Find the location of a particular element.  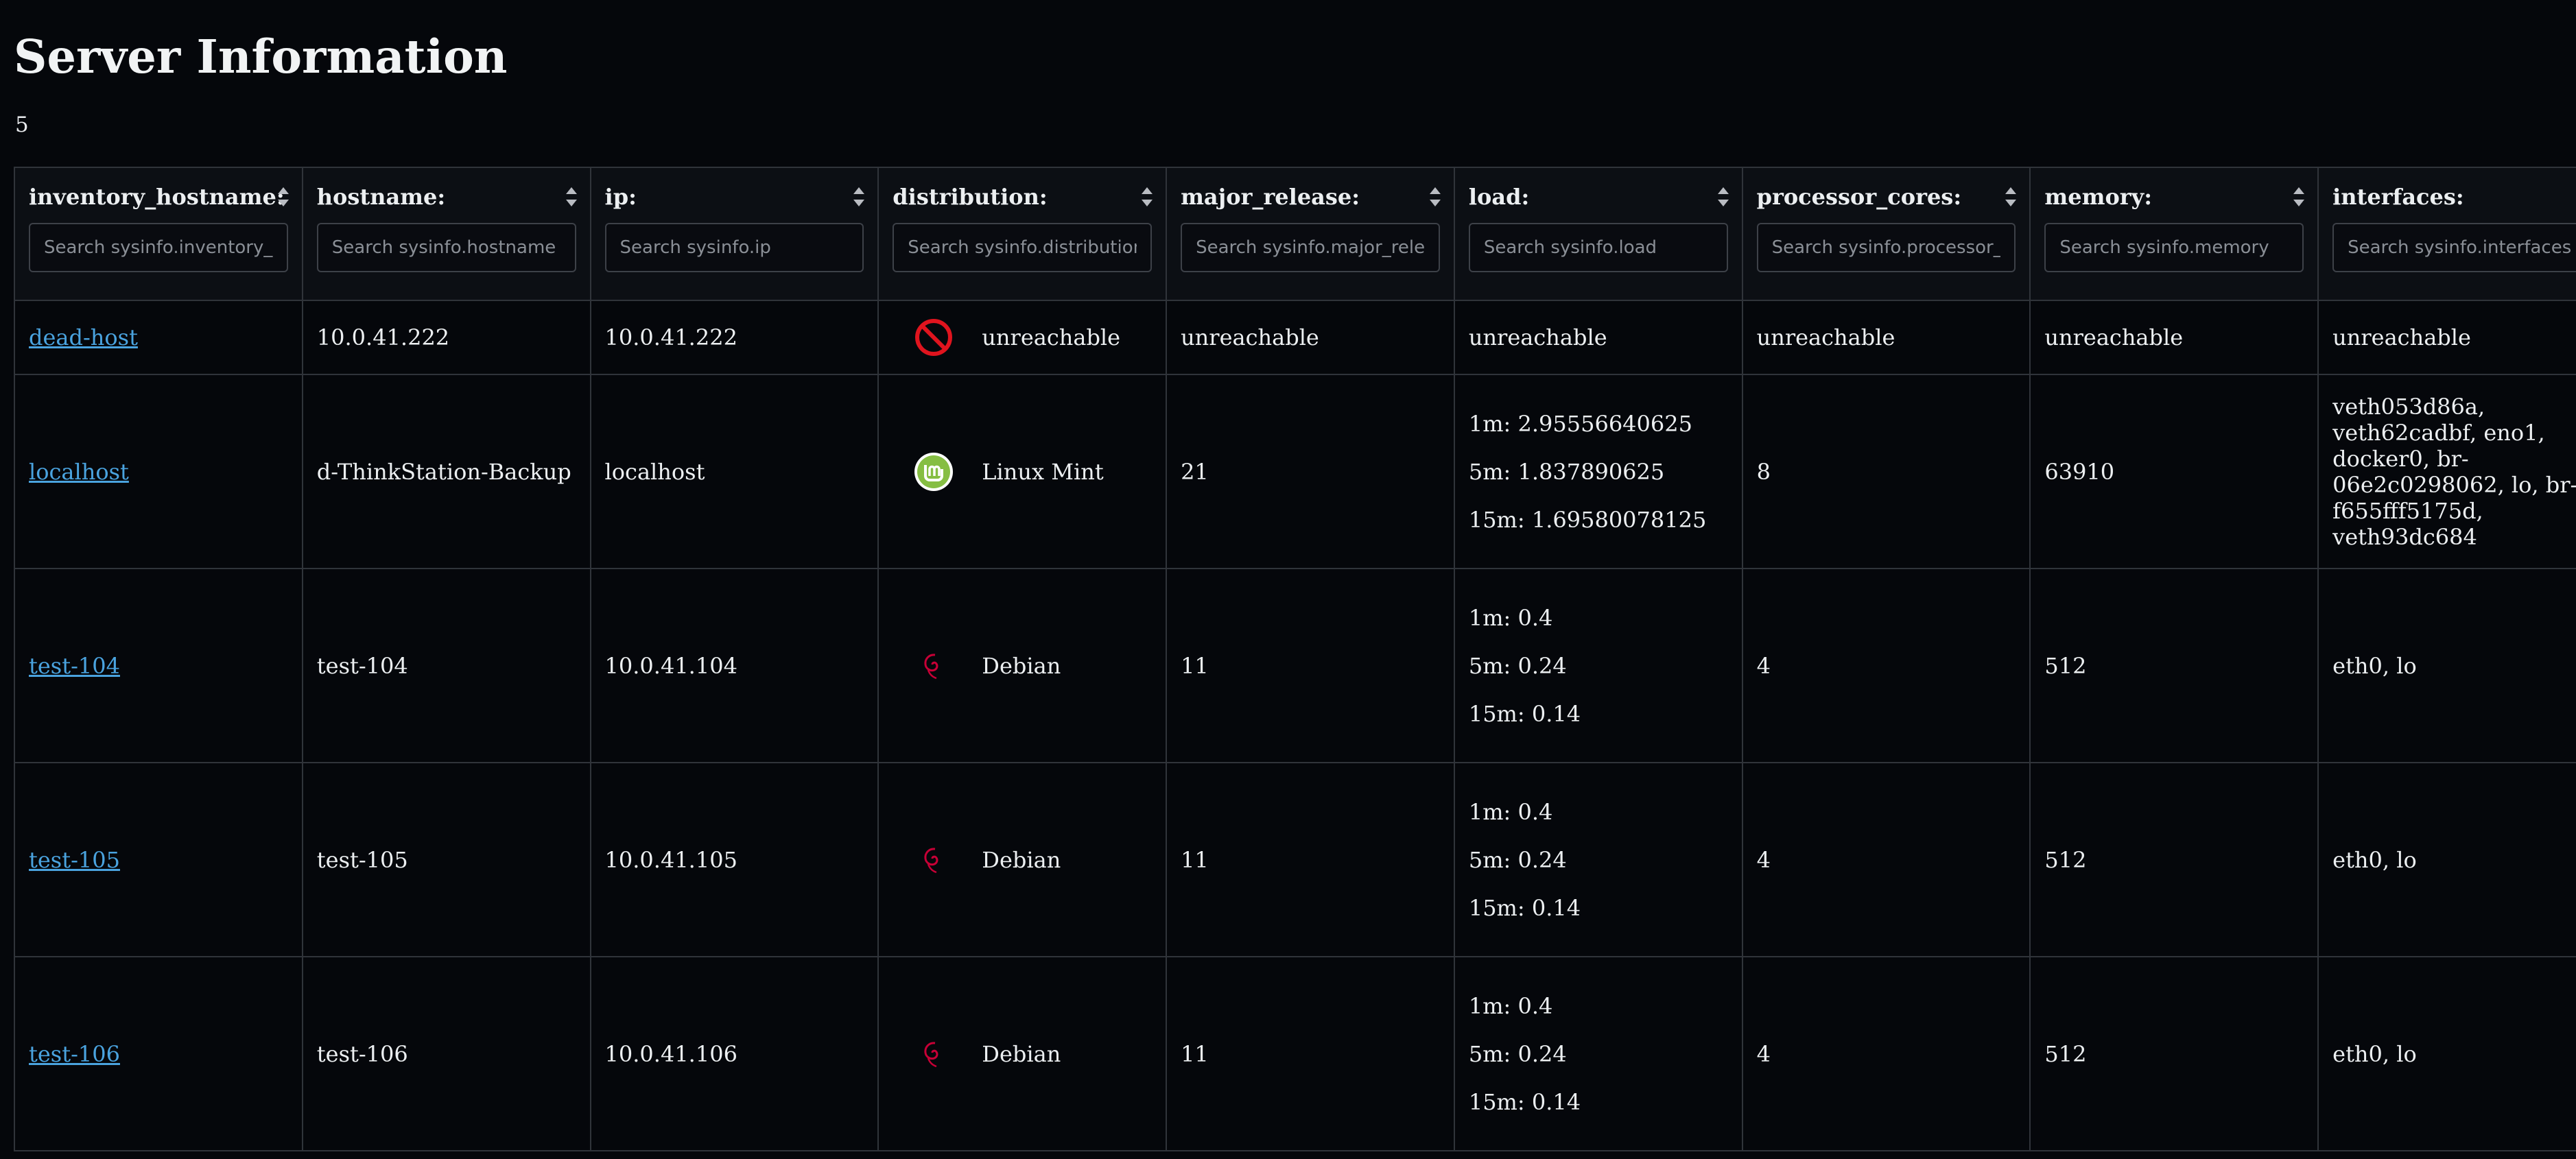

column-header-major-release: major_release: is located at coordinates (1310, 234).